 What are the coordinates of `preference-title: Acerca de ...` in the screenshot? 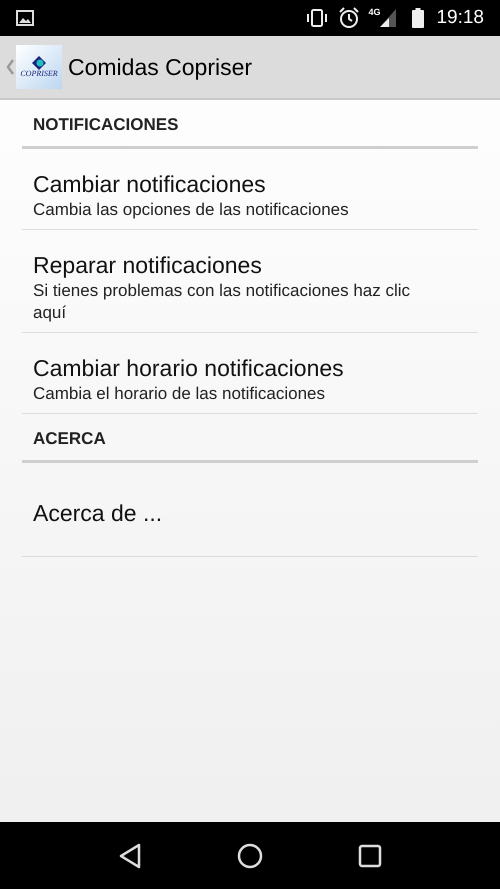 It's located at (98, 513).